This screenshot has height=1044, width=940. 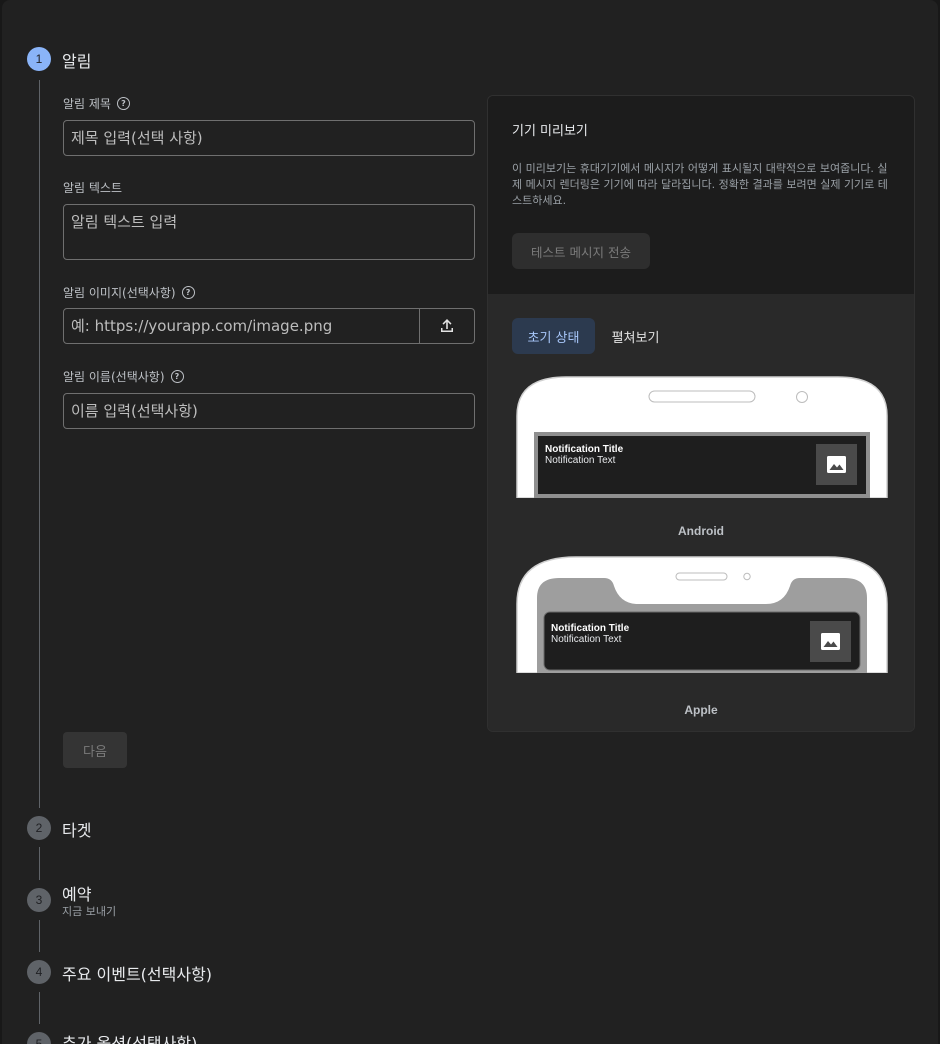 What do you see at coordinates (580, 460) in the screenshot?
I see `android-notification-body: Notification Text` at bounding box center [580, 460].